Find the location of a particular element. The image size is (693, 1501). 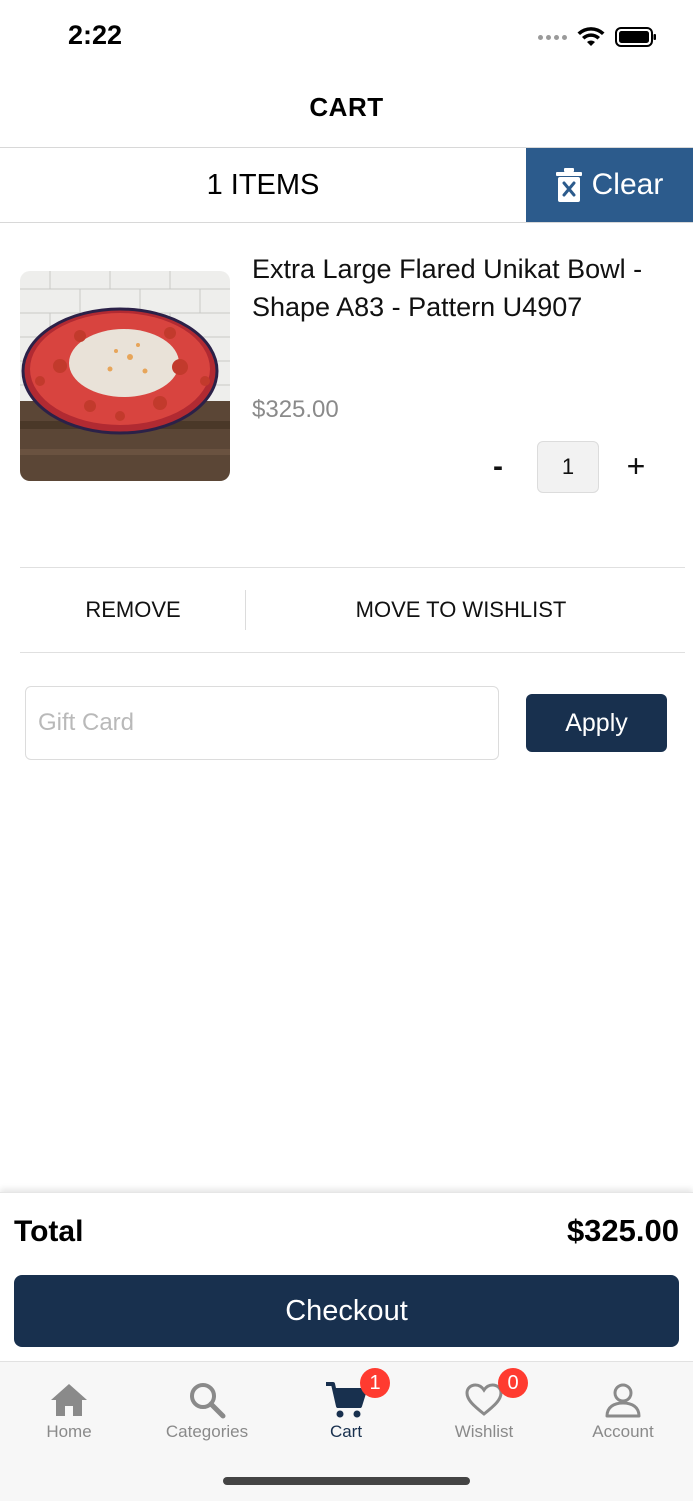

status-time: 2:22 is located at coordinates (95, 35).